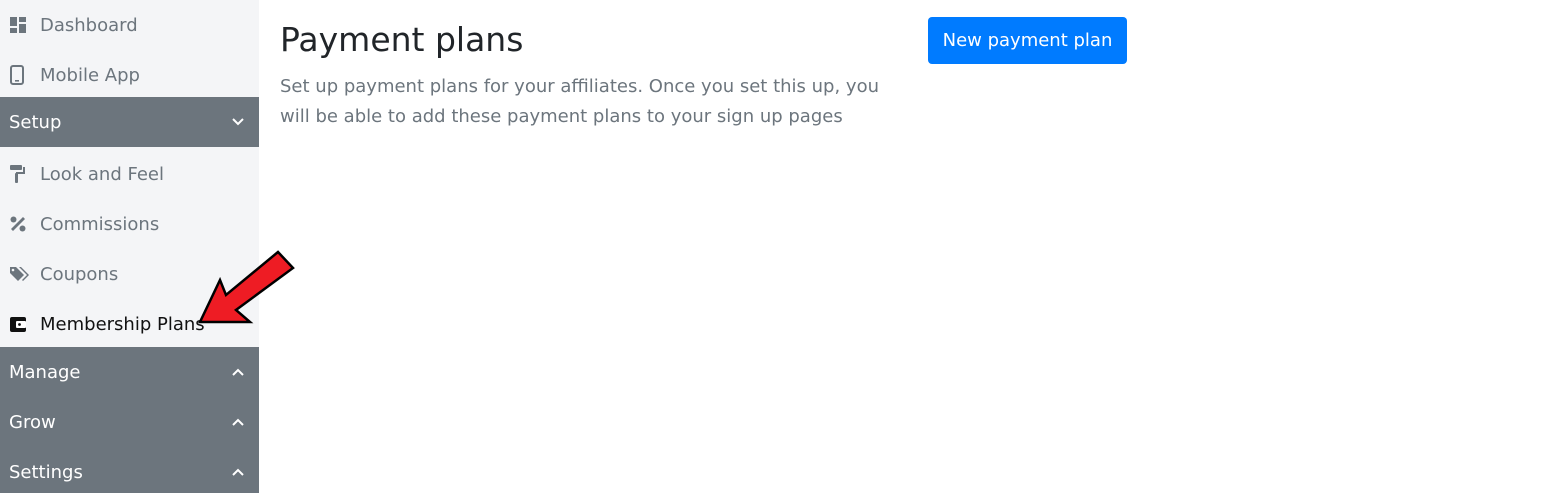  What do you see at coordinates (45, 372) in the screenshot?
I see `section-label: Manage` at bounding box center [45, 372].